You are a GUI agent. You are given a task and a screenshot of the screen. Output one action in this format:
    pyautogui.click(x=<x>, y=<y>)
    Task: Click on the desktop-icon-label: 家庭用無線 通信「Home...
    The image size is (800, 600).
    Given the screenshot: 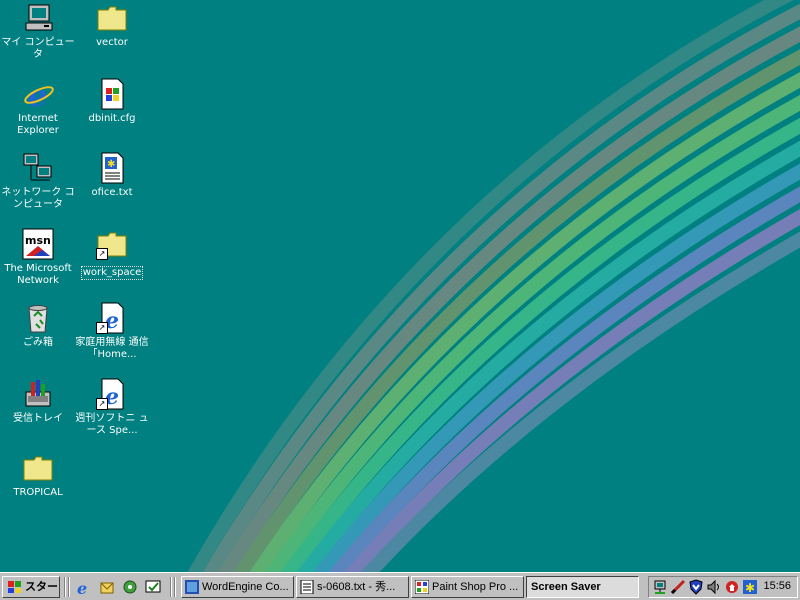 What is the action you would take?
    pyautogui.click(x=112, y=348)
    